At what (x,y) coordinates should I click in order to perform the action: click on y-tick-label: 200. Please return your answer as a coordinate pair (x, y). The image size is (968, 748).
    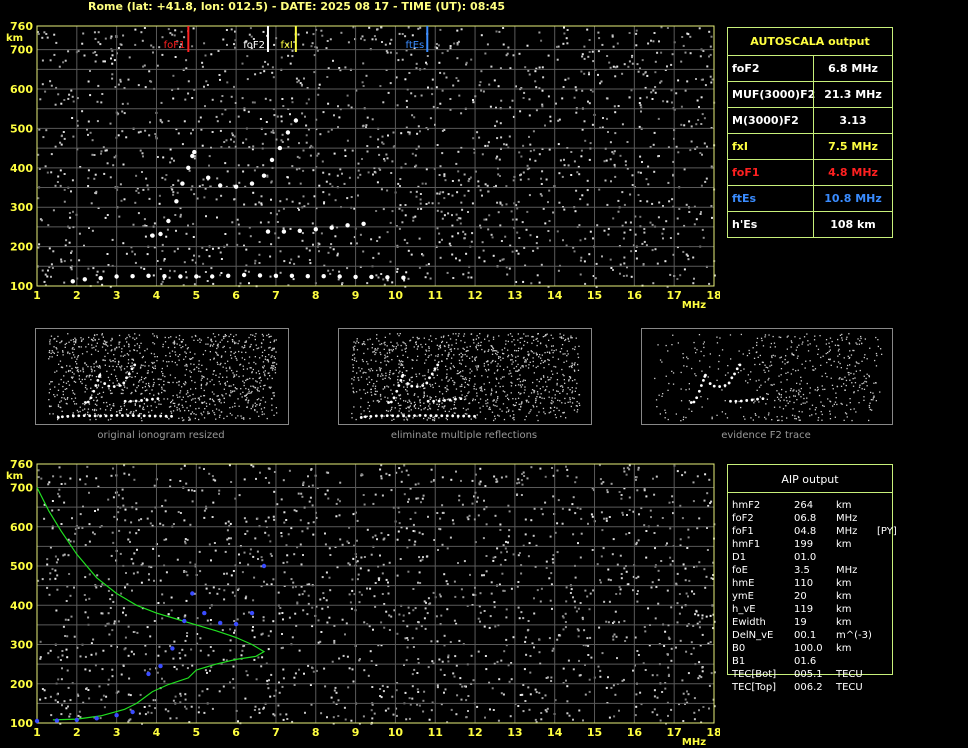
    Looking at the image, I should click on (21, 684).